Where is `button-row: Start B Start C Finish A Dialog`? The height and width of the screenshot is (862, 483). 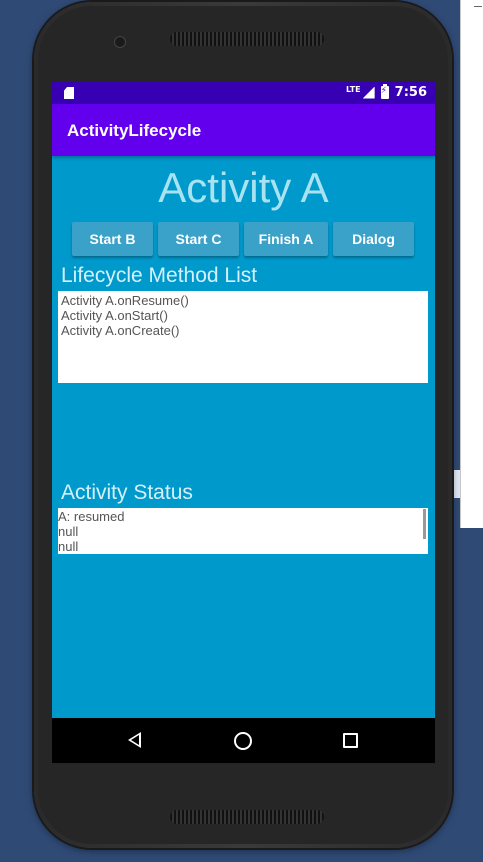
button-row: Start B Start C Finish A Dialog is located at coordinates (243, 239).